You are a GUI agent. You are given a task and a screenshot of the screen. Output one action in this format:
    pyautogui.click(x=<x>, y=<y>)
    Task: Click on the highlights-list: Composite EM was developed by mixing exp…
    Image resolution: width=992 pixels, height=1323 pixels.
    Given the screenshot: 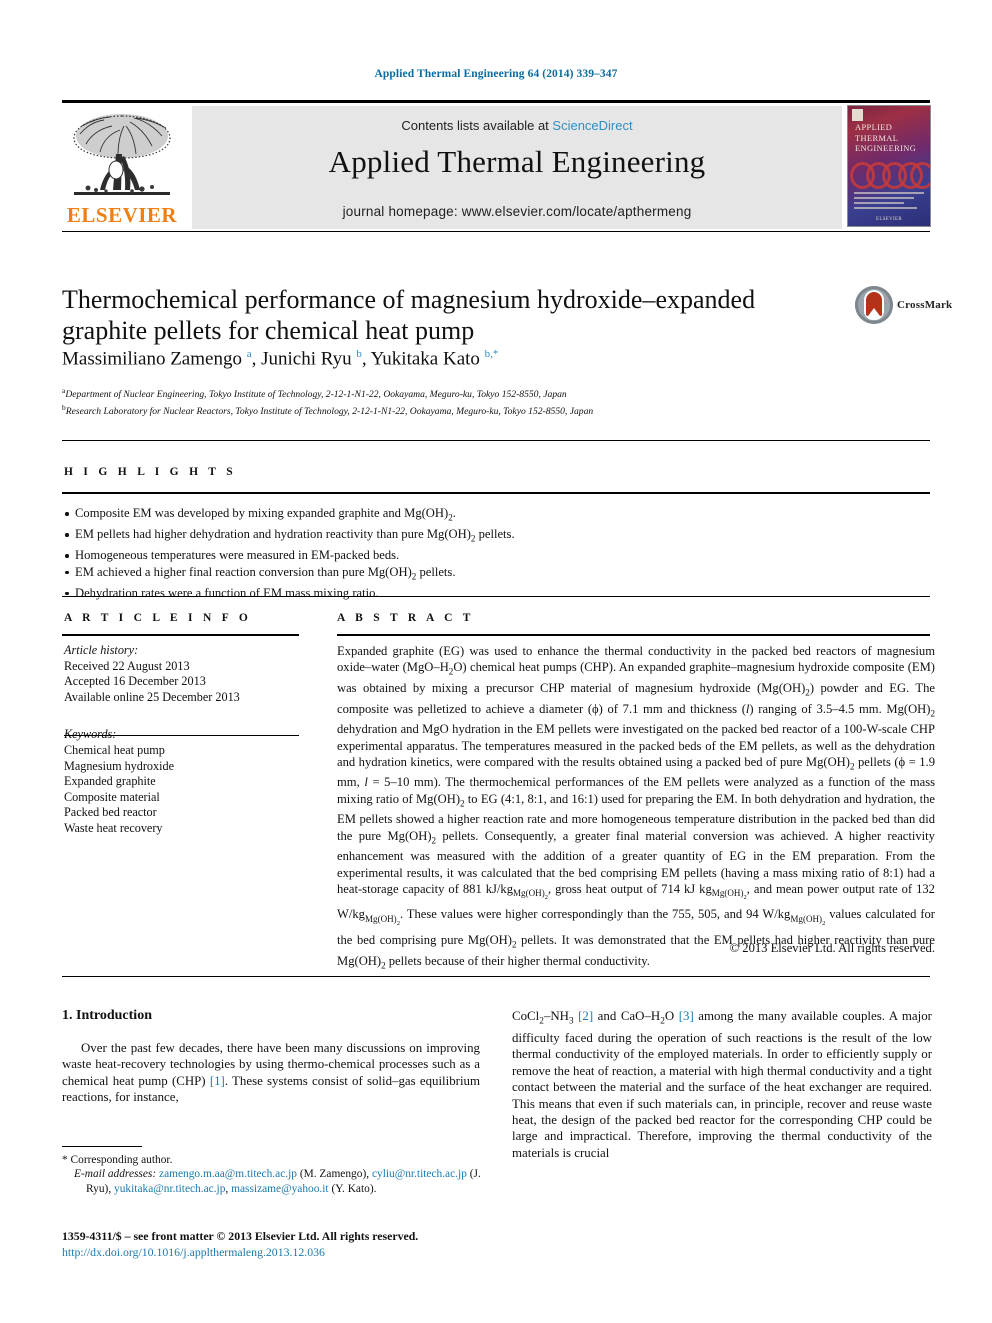 What is the action you would take?
    pyautogui.click(x=497, y=553)
    